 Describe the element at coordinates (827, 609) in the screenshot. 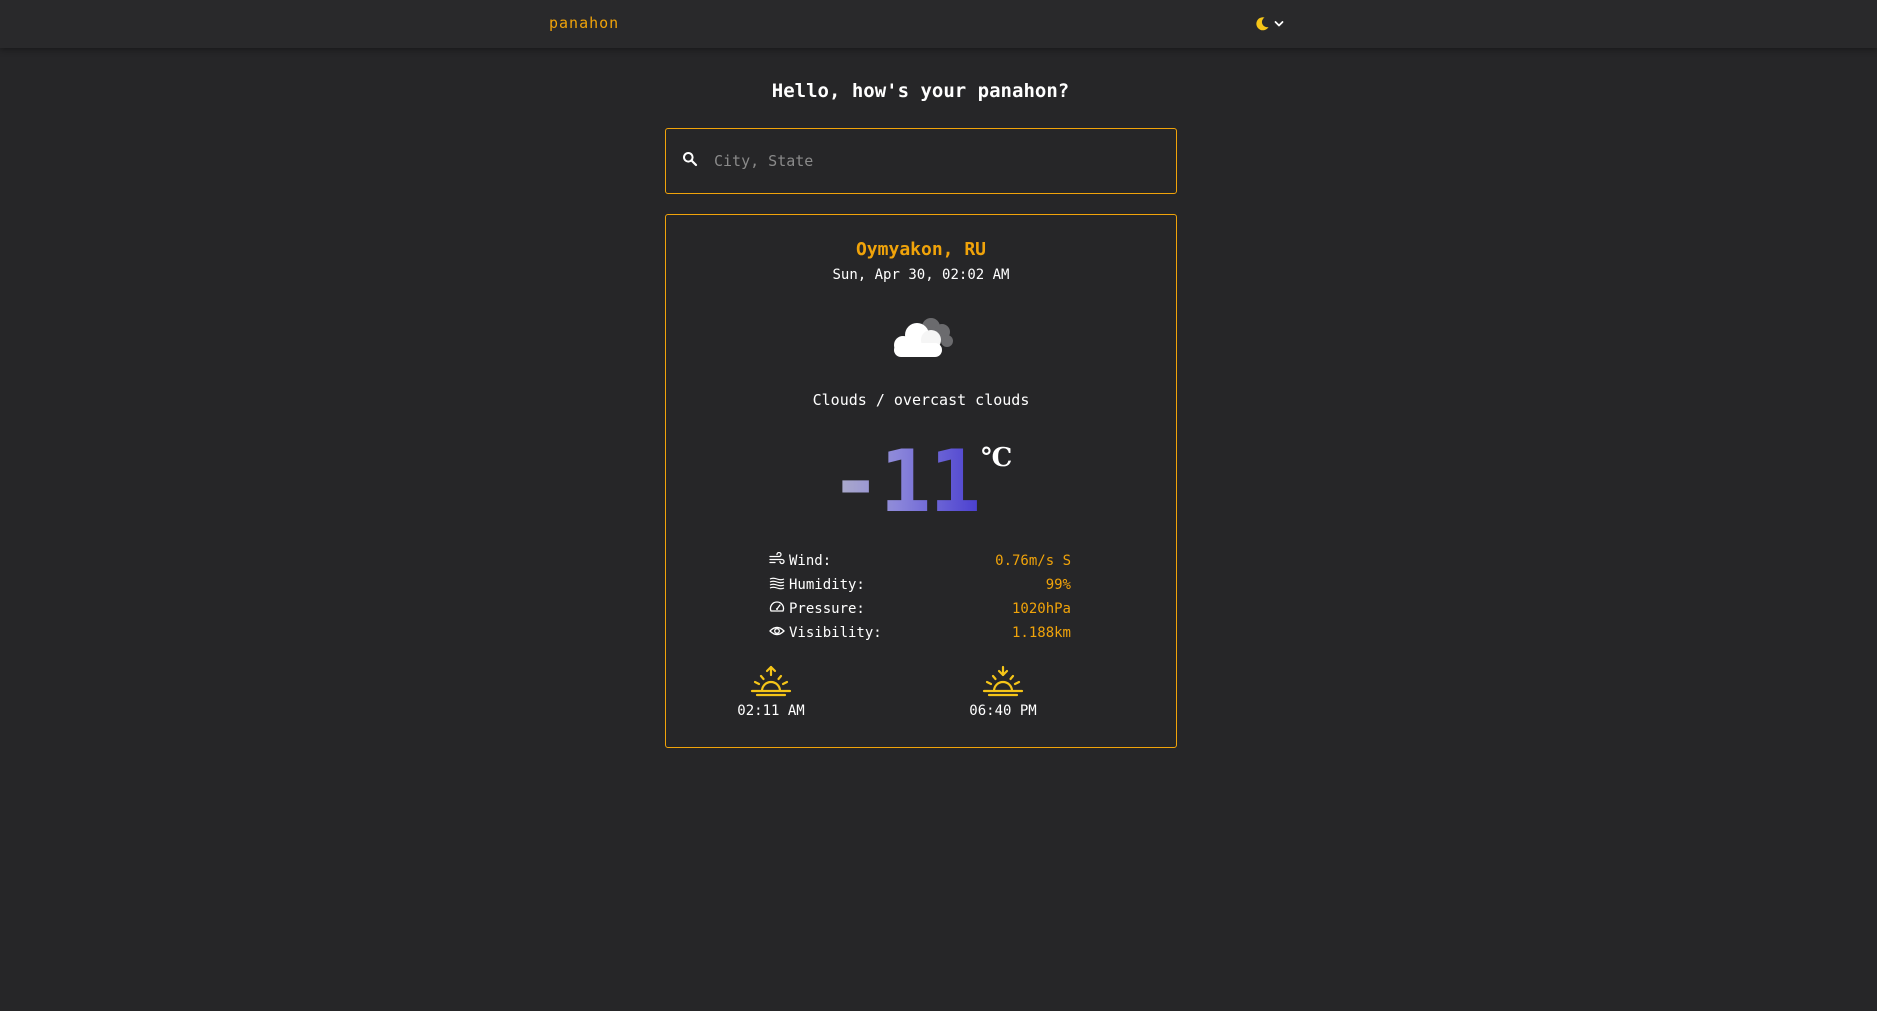

I see `detail-label: Pressure:` at that location.